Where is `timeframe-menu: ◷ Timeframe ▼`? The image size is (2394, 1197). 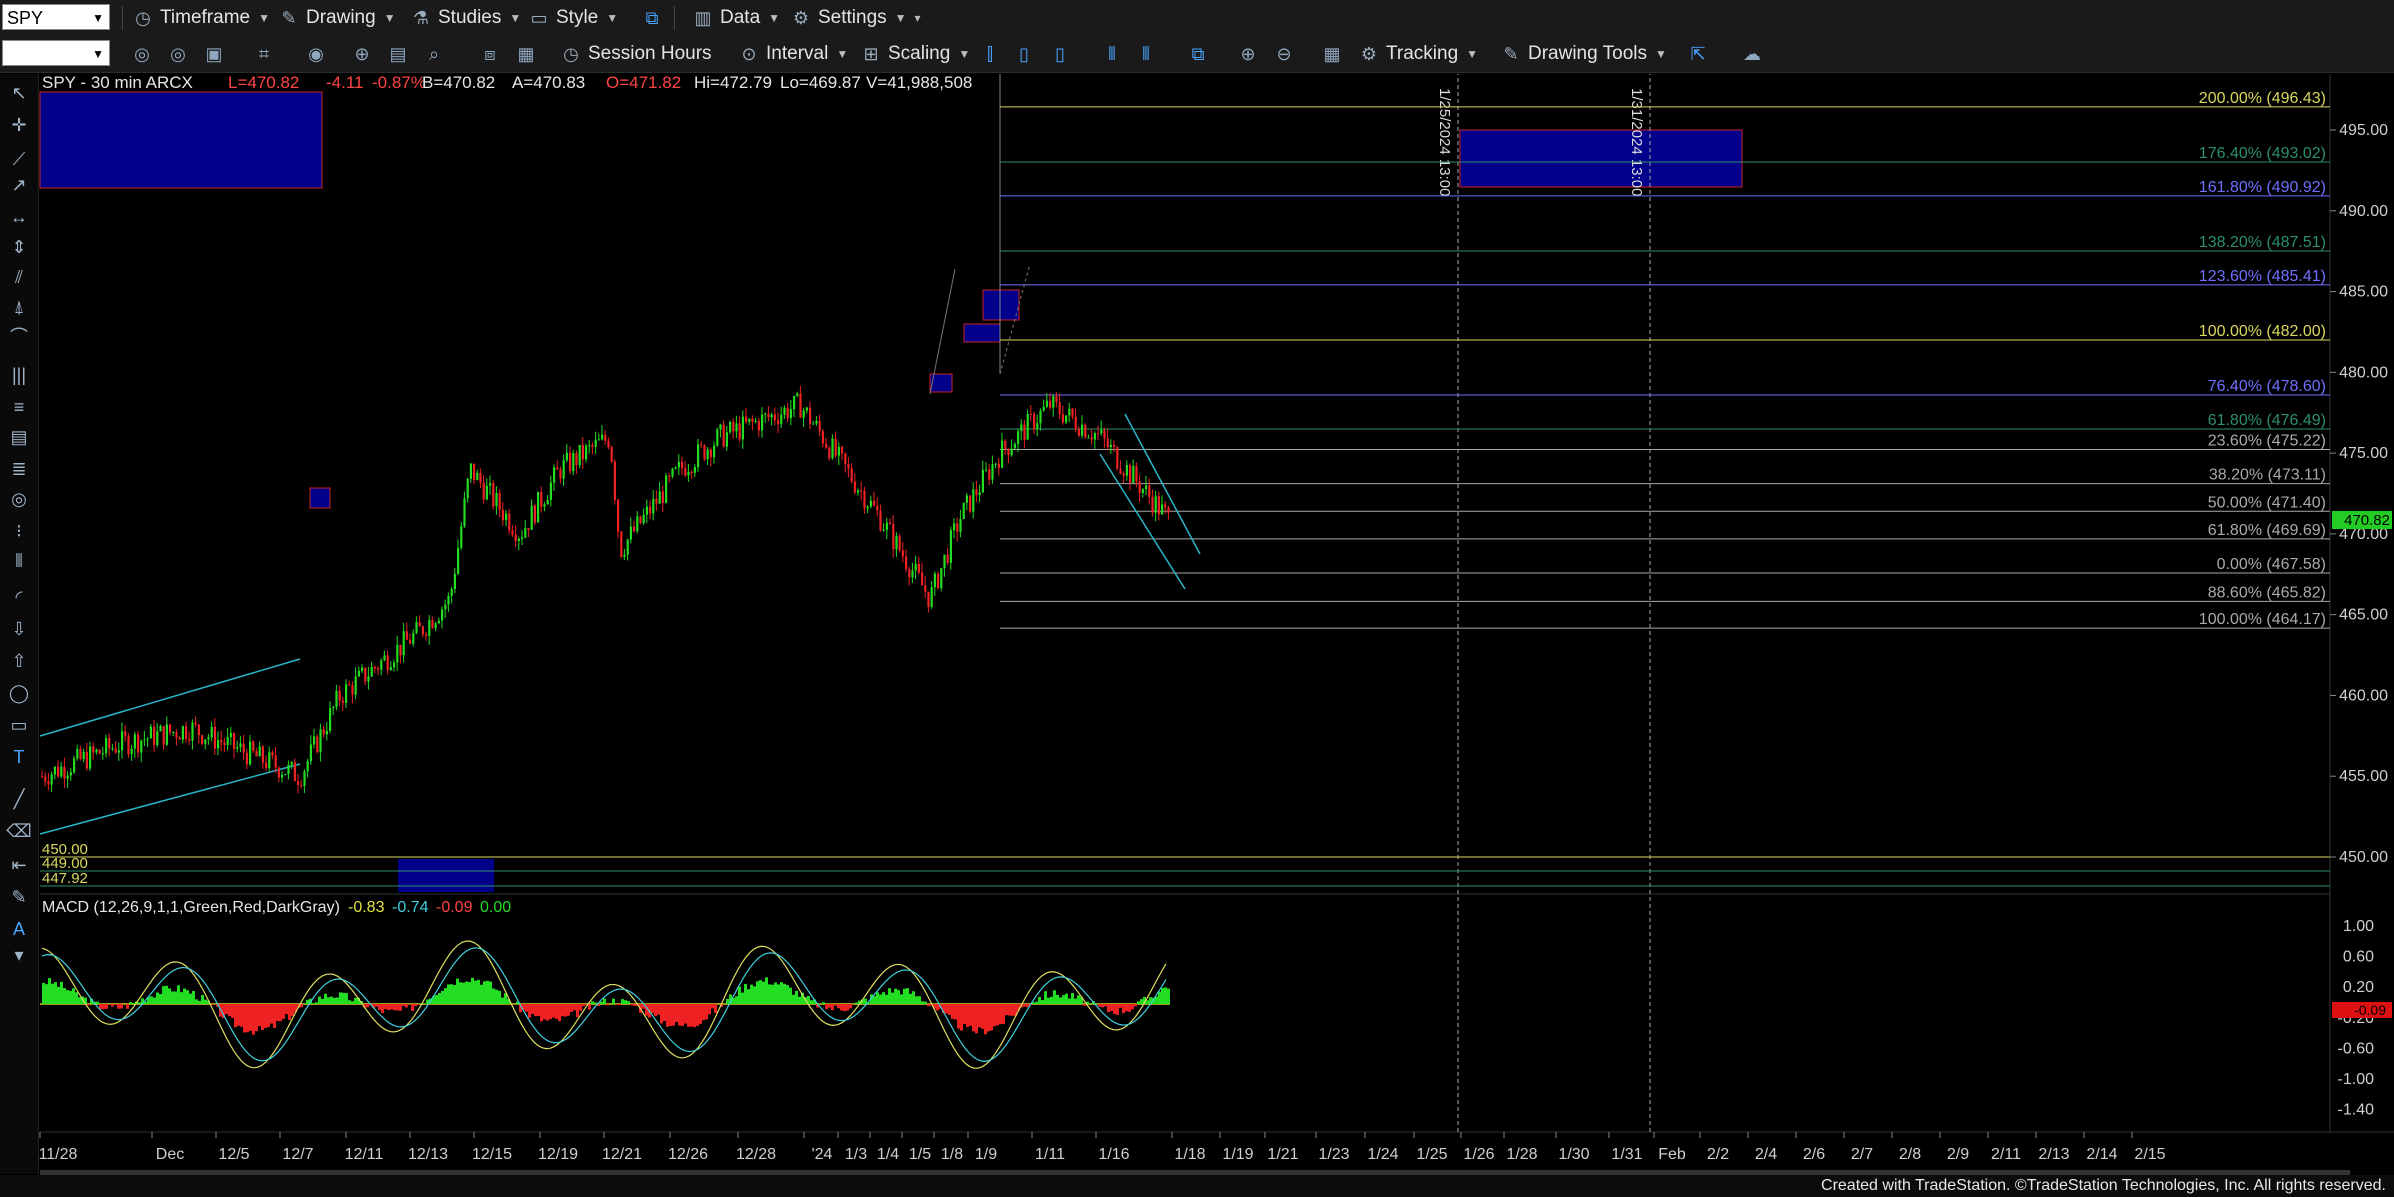
timeframe-menu: ◷ Timeframe ▼ is located at coordinates (201, 18).